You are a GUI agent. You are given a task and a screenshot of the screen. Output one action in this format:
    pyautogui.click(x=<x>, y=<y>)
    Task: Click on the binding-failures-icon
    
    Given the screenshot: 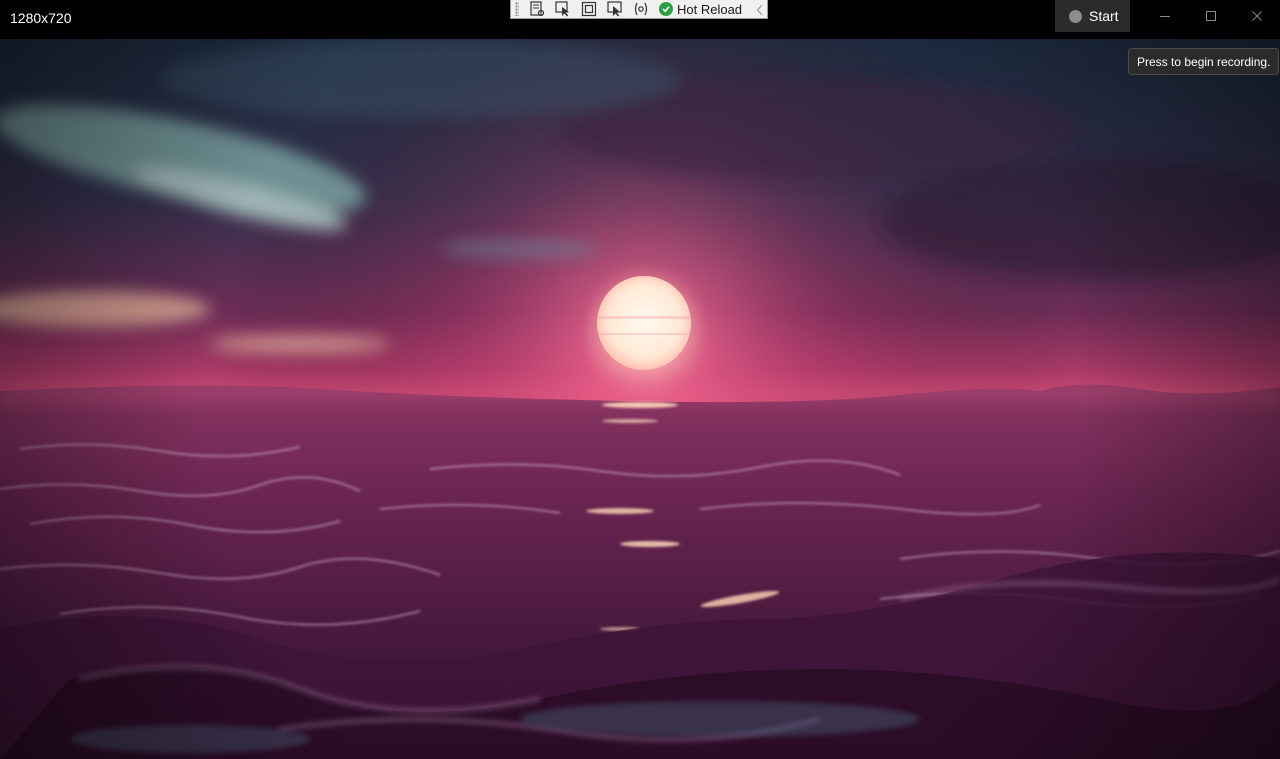 What is the action you would take?
    pyautogui.click(x=641, y=9)
    